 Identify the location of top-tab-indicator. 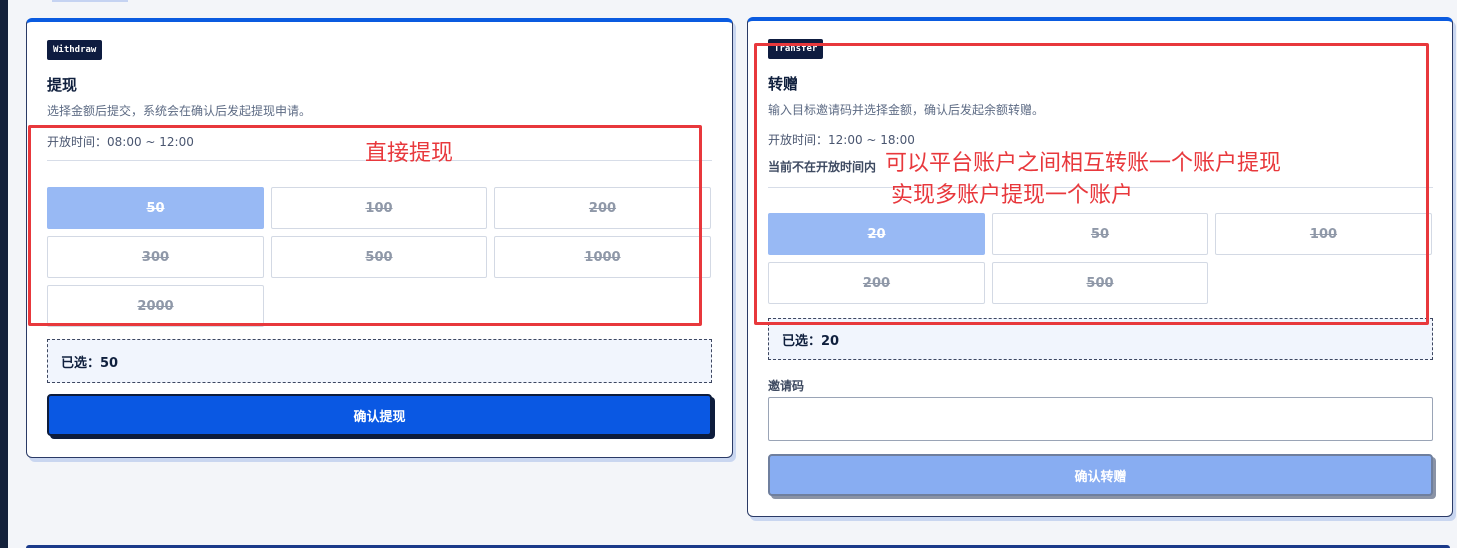
(90, 1).